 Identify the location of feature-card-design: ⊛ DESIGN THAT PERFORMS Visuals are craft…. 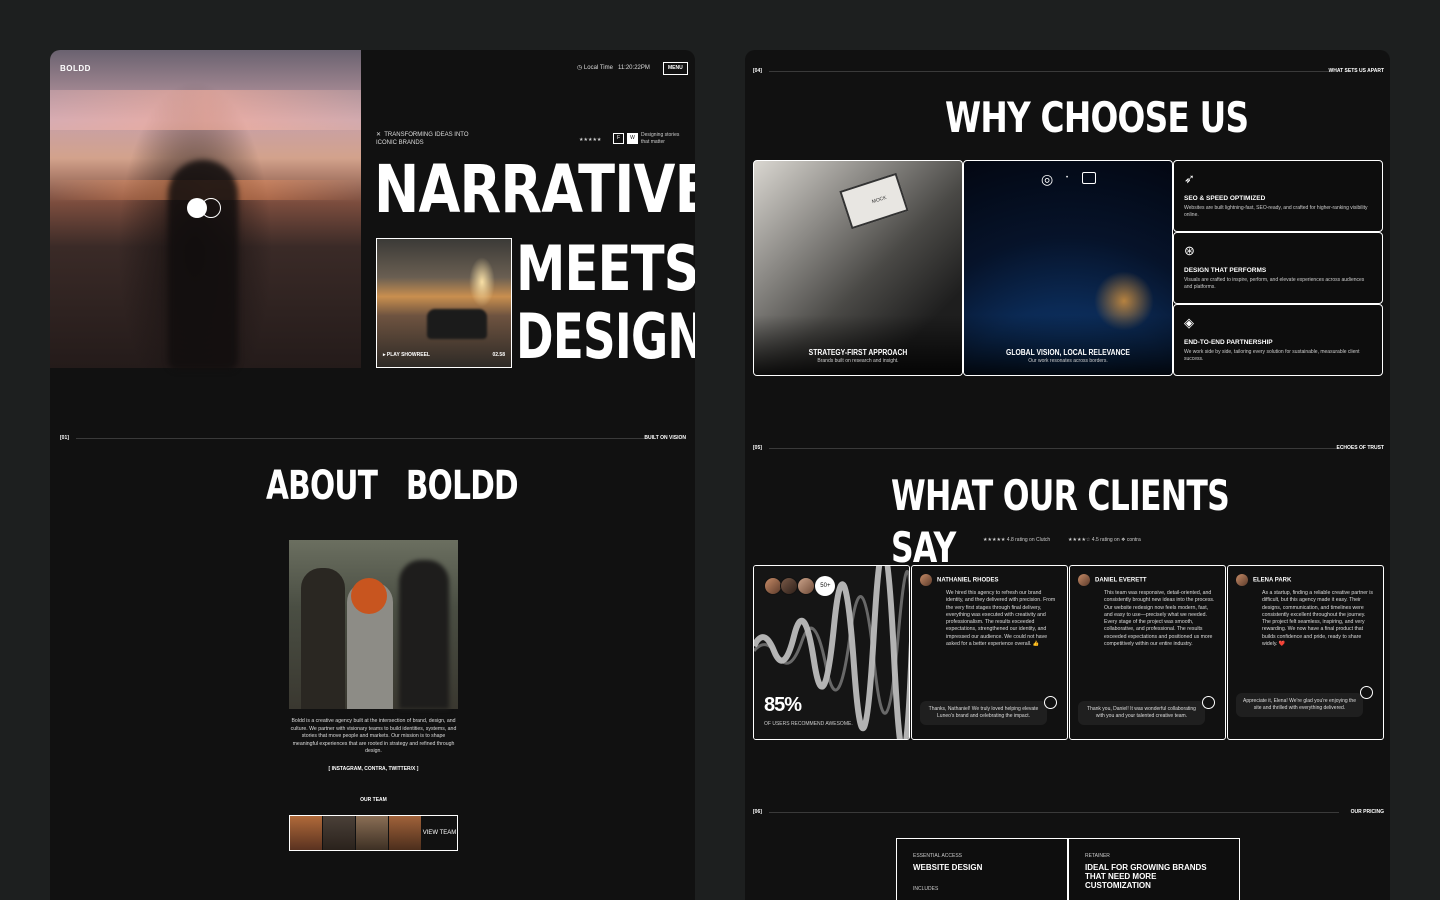
(1278, 268).